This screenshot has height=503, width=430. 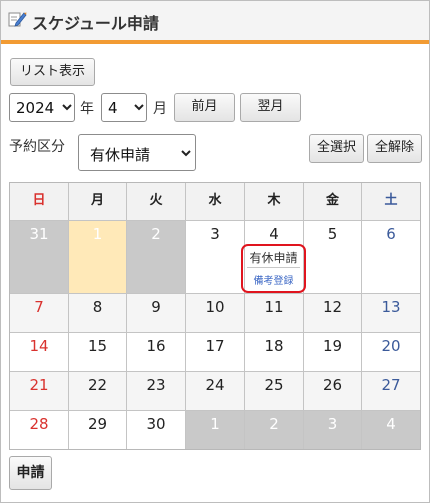 I want to click on list-view-button: リスト表示, so click(x=52, y=72).